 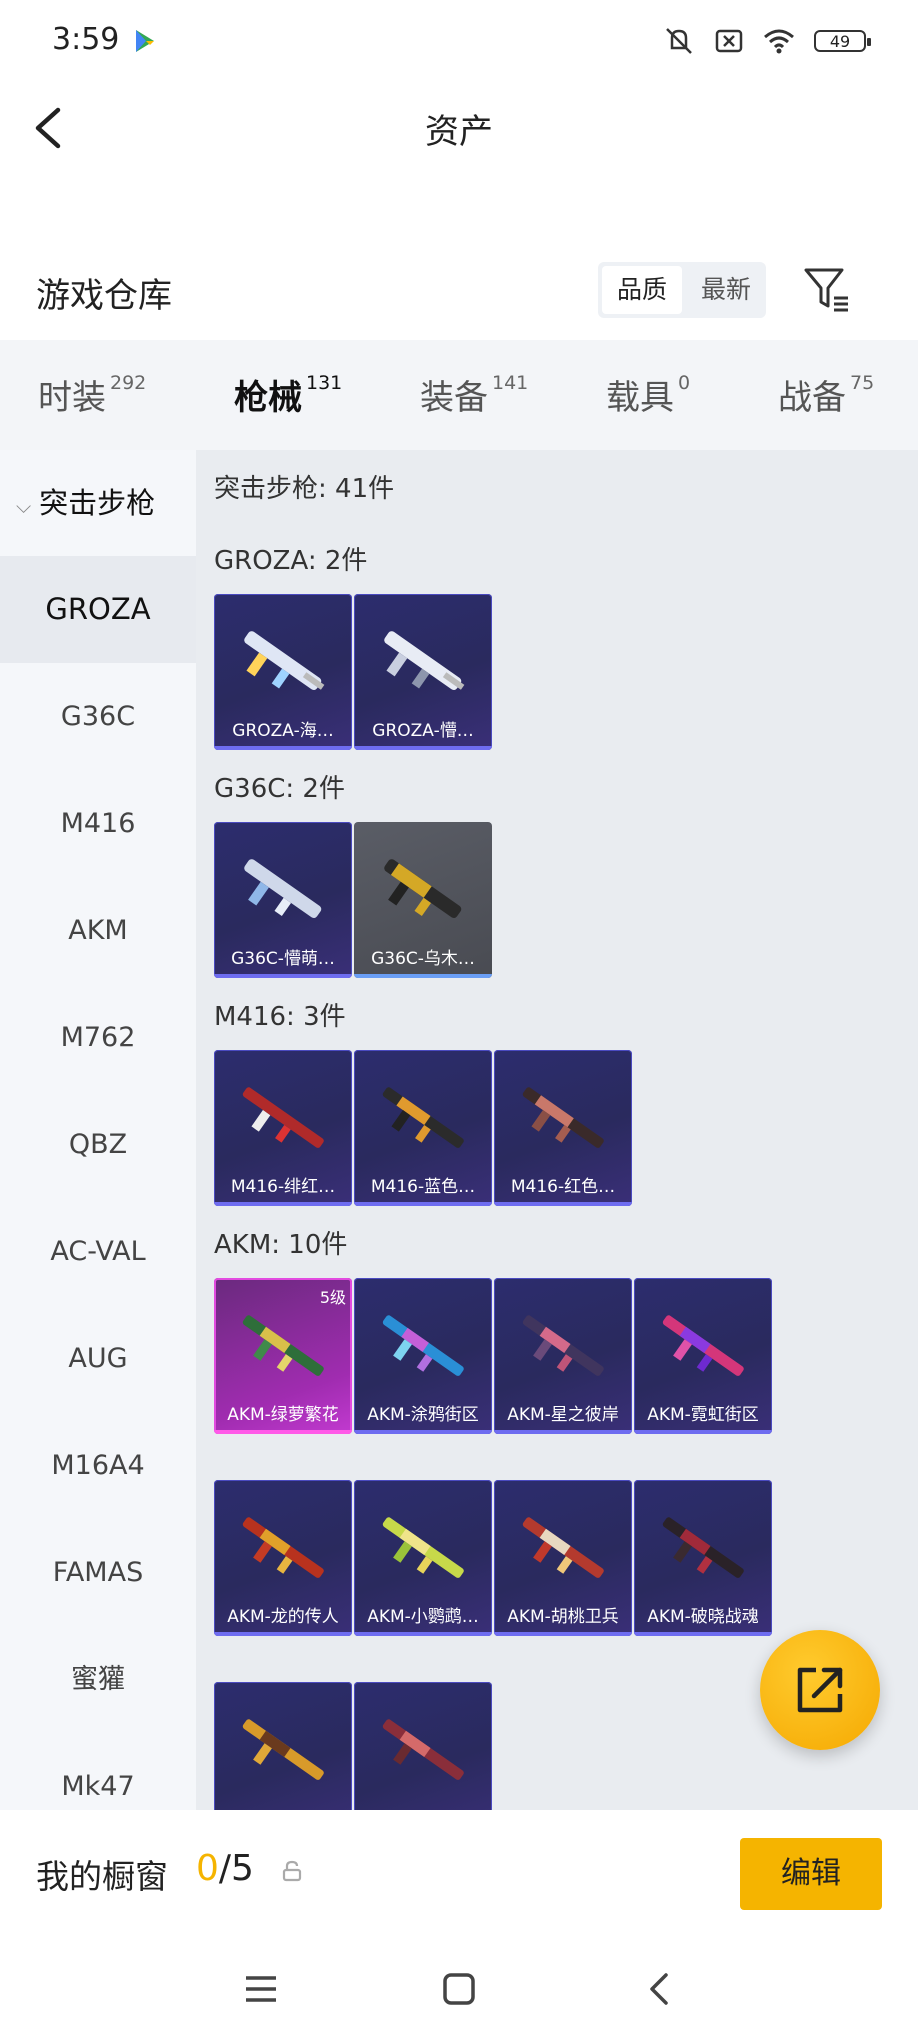 What do you see at coordinates (474, 394) in the screenshot?
I see `tab-equipment: 装备 141` at bounding box center [474, 394].